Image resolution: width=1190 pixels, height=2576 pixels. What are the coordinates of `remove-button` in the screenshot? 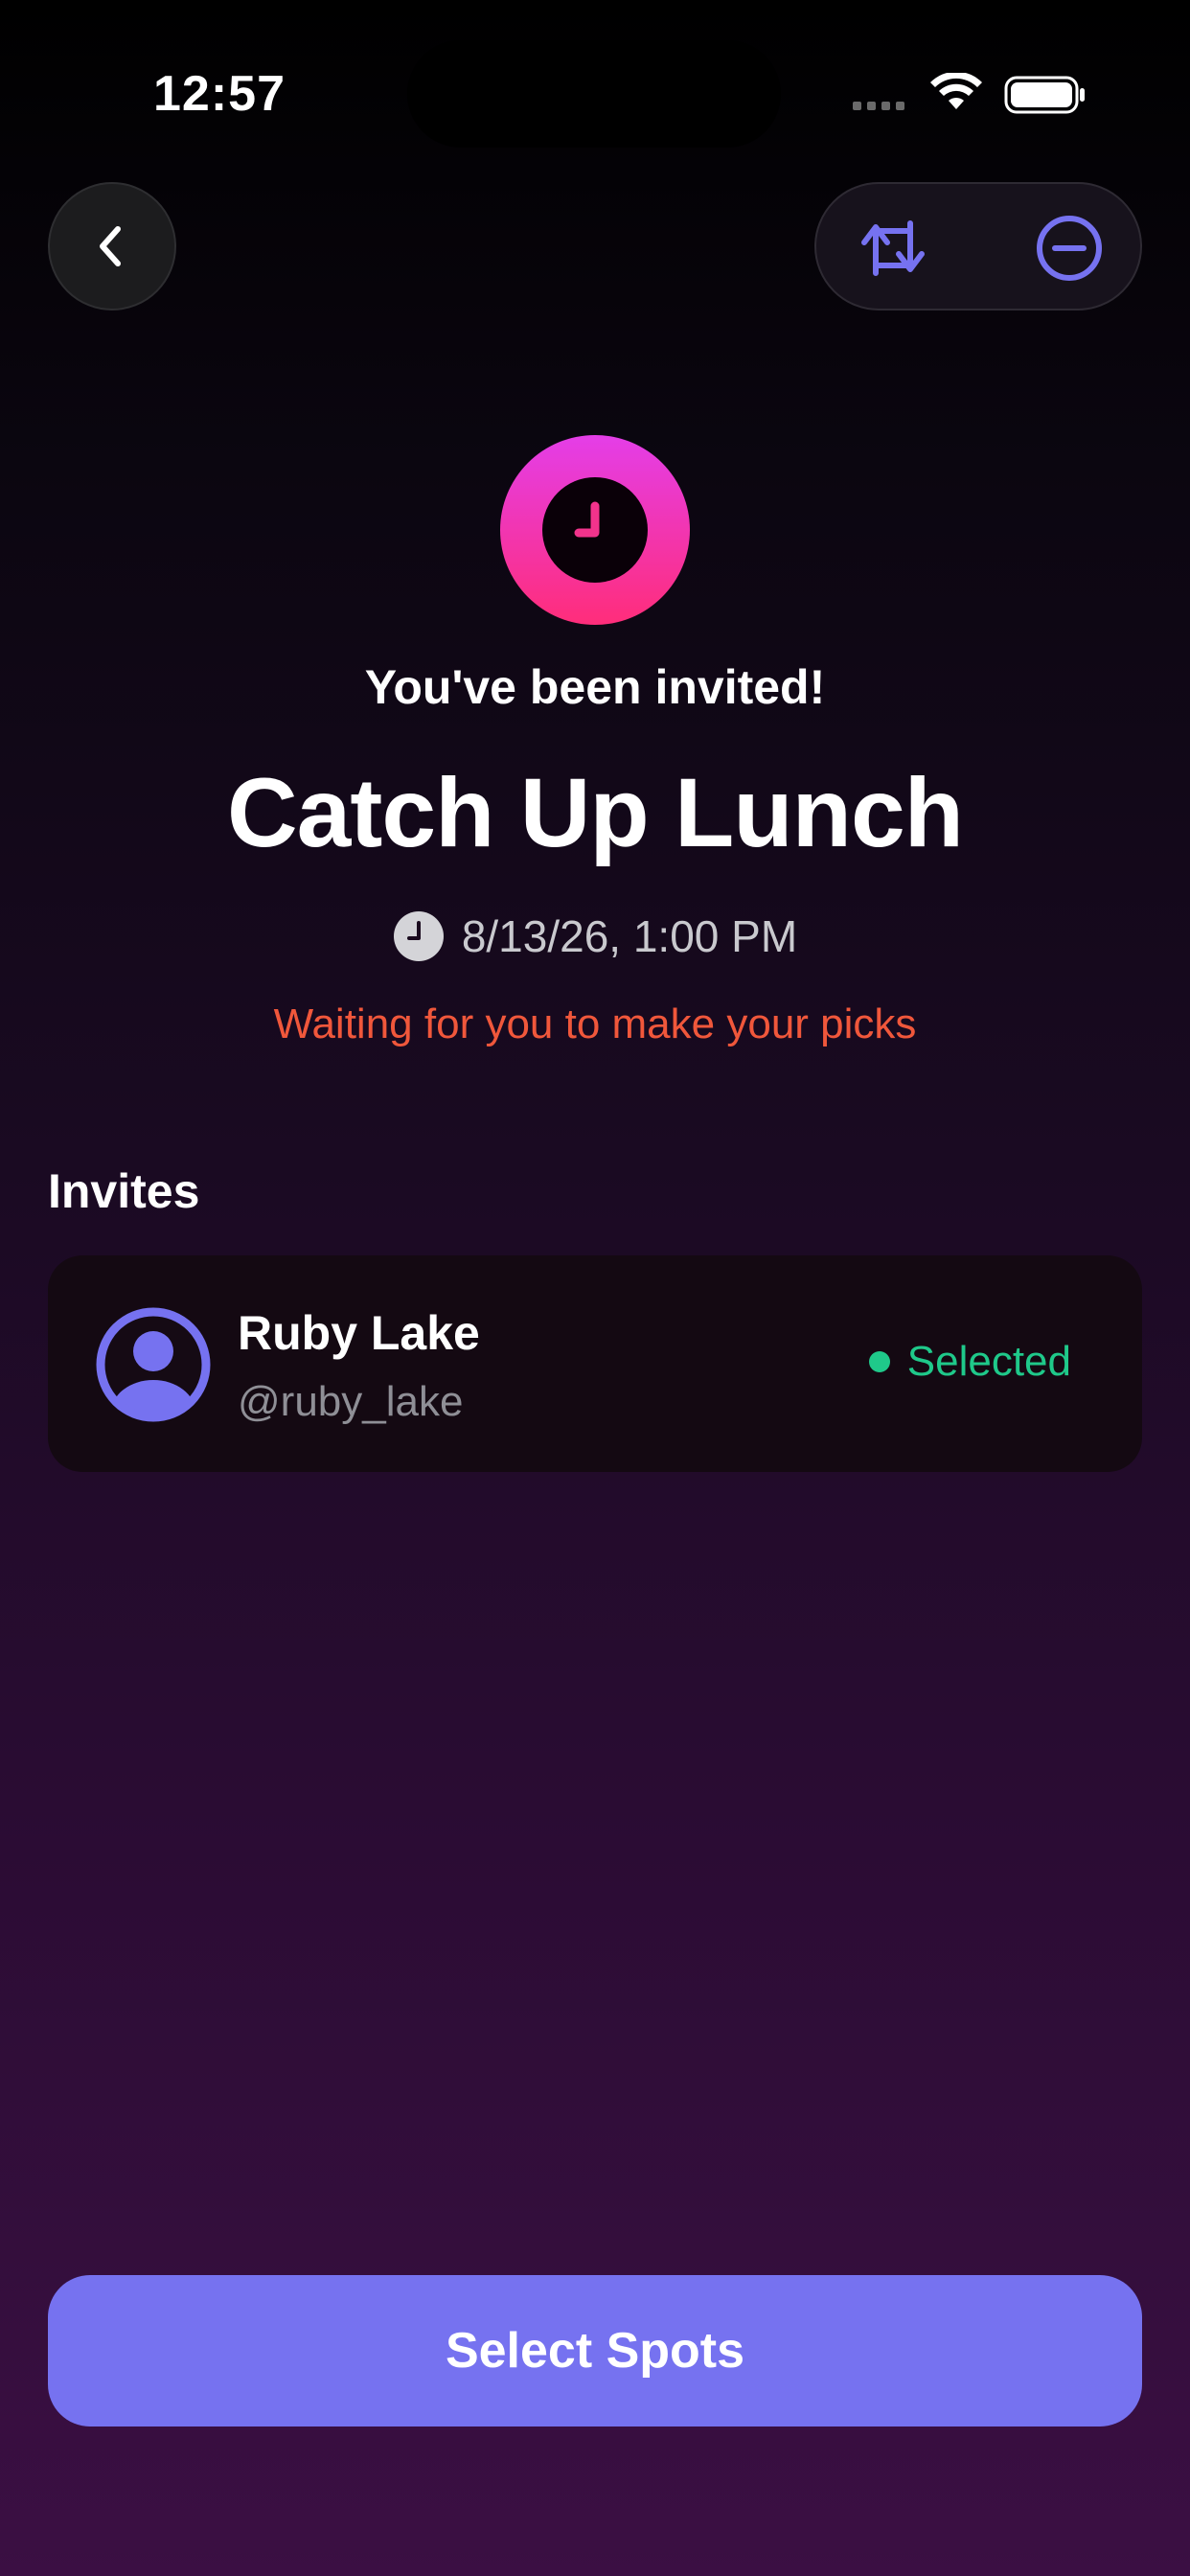 It's located at (1070, 248).